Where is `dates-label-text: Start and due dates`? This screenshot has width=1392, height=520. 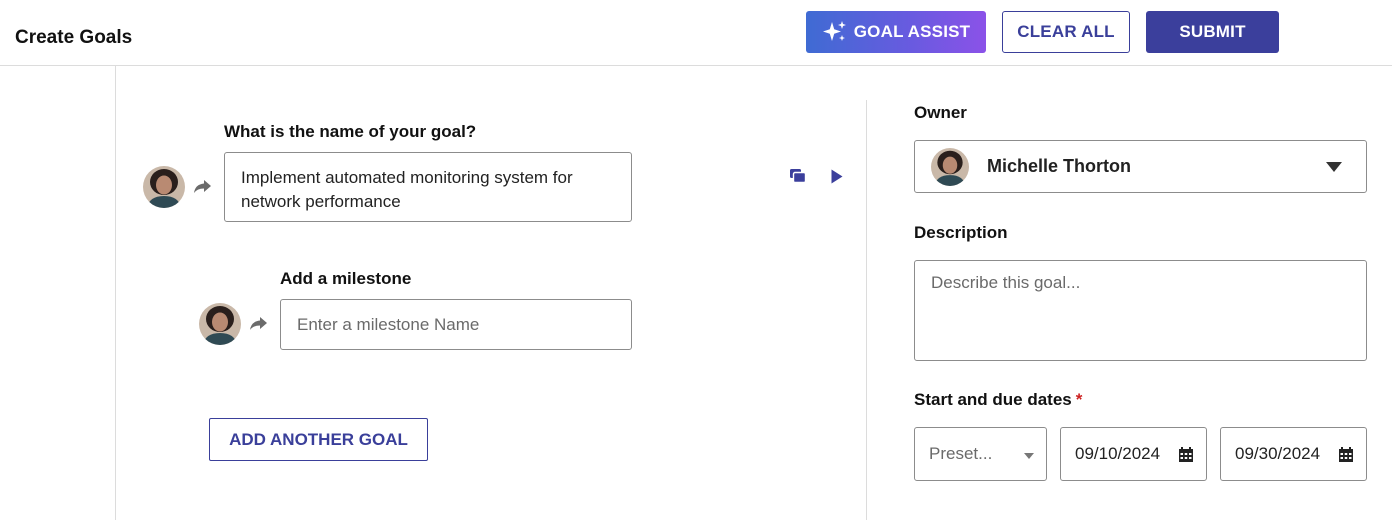 dates-label-text: Start and due dates is located at coordinates (993, 399).